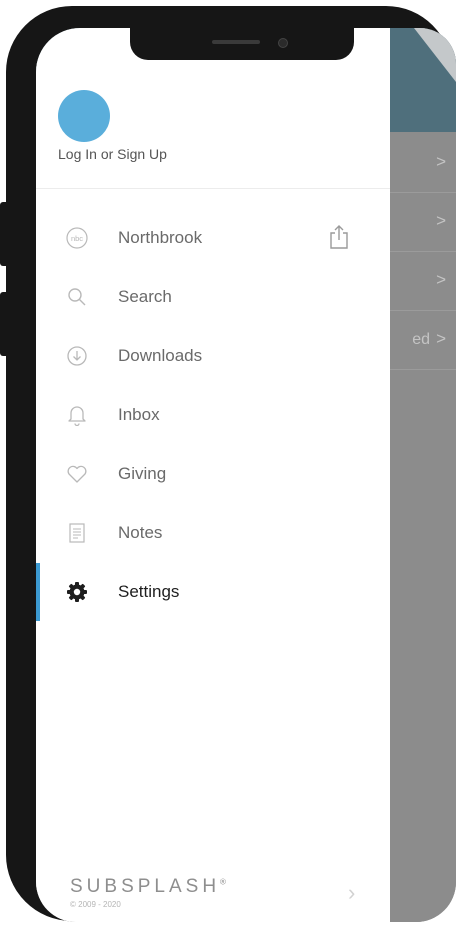 The width and height of the screenshot is (459, 927). I want to click on gear-icon, so click(77, 592).